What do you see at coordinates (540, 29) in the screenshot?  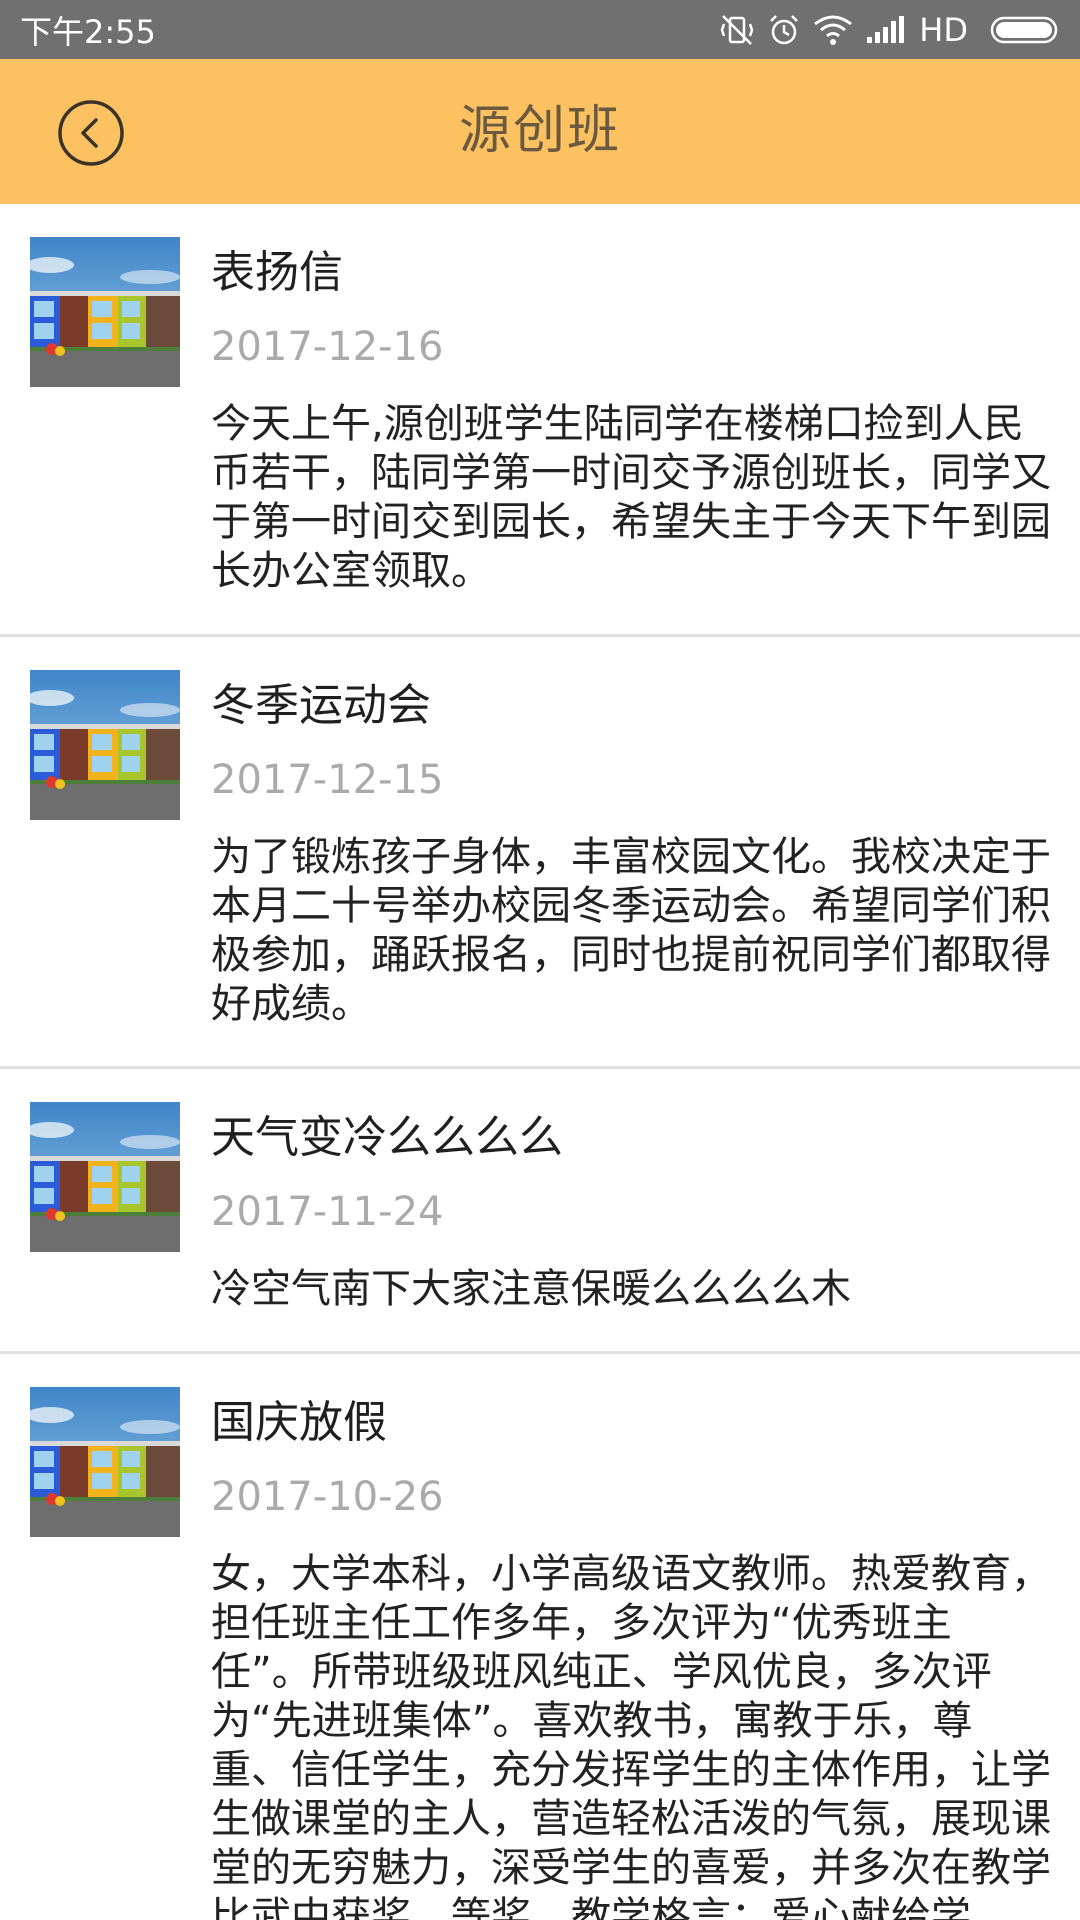 I see `status-bar: 下午2:55 HD` at bounding box center [540, 29].